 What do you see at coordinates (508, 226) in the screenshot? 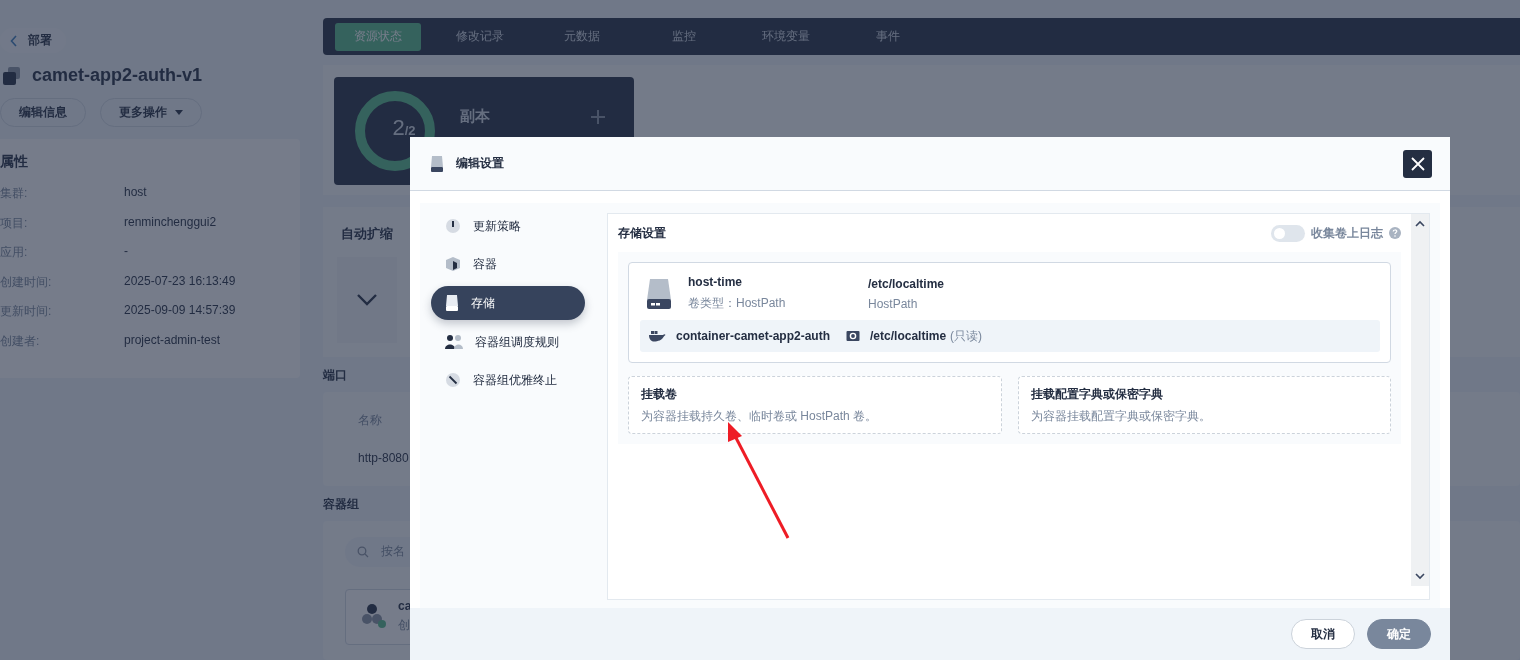
I see `settings-nav-item: 更新策略` at bounding box center [508, 226].